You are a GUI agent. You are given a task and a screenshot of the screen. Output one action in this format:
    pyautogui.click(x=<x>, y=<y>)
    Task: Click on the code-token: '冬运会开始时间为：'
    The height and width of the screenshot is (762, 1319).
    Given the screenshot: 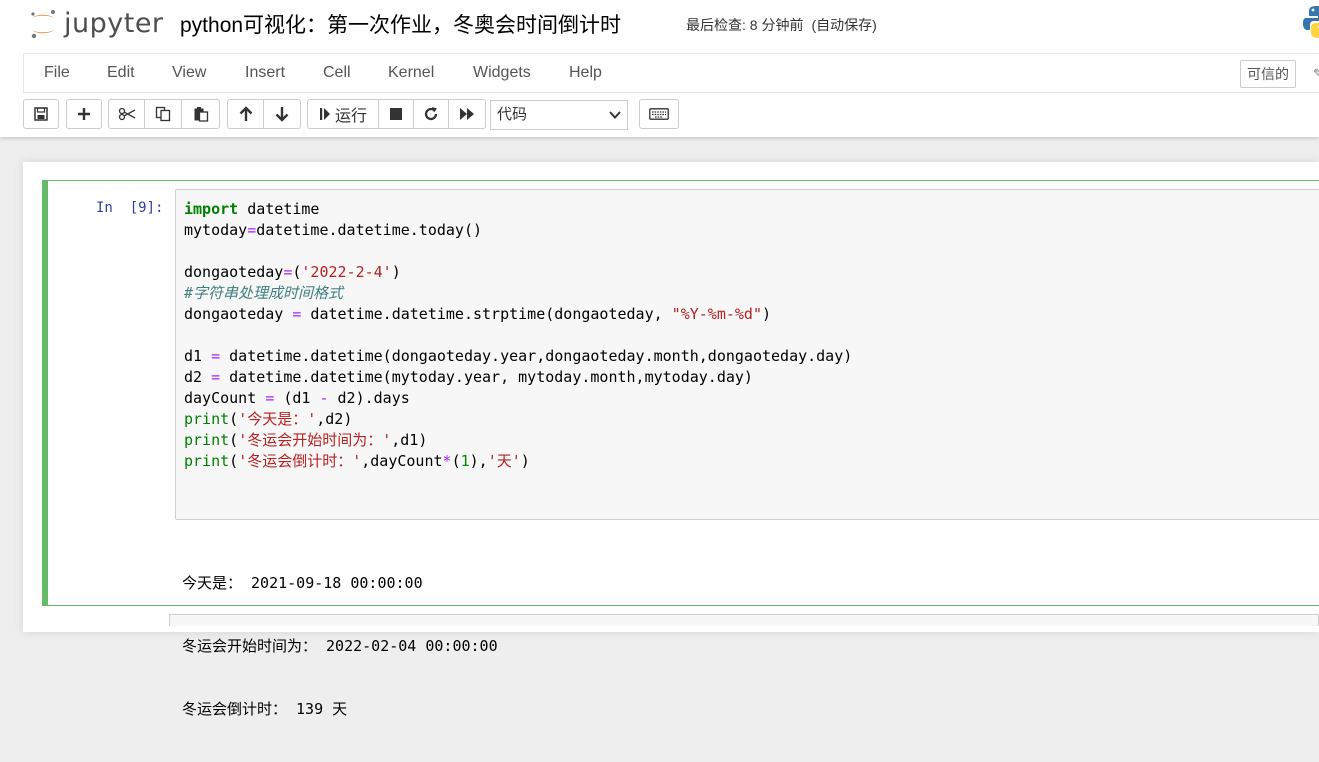 What is the action you would take?
    pyautogui.click(x=315, y=440)
    